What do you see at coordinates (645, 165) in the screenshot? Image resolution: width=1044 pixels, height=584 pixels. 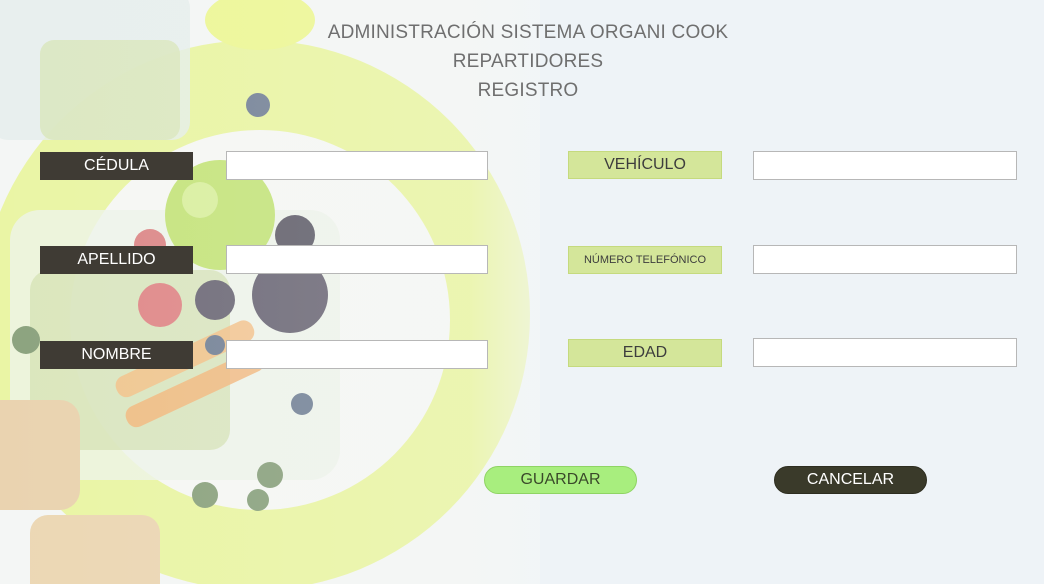 I see `vehiculo-label: VEHÍCULO` at bounding box center [645, 165].